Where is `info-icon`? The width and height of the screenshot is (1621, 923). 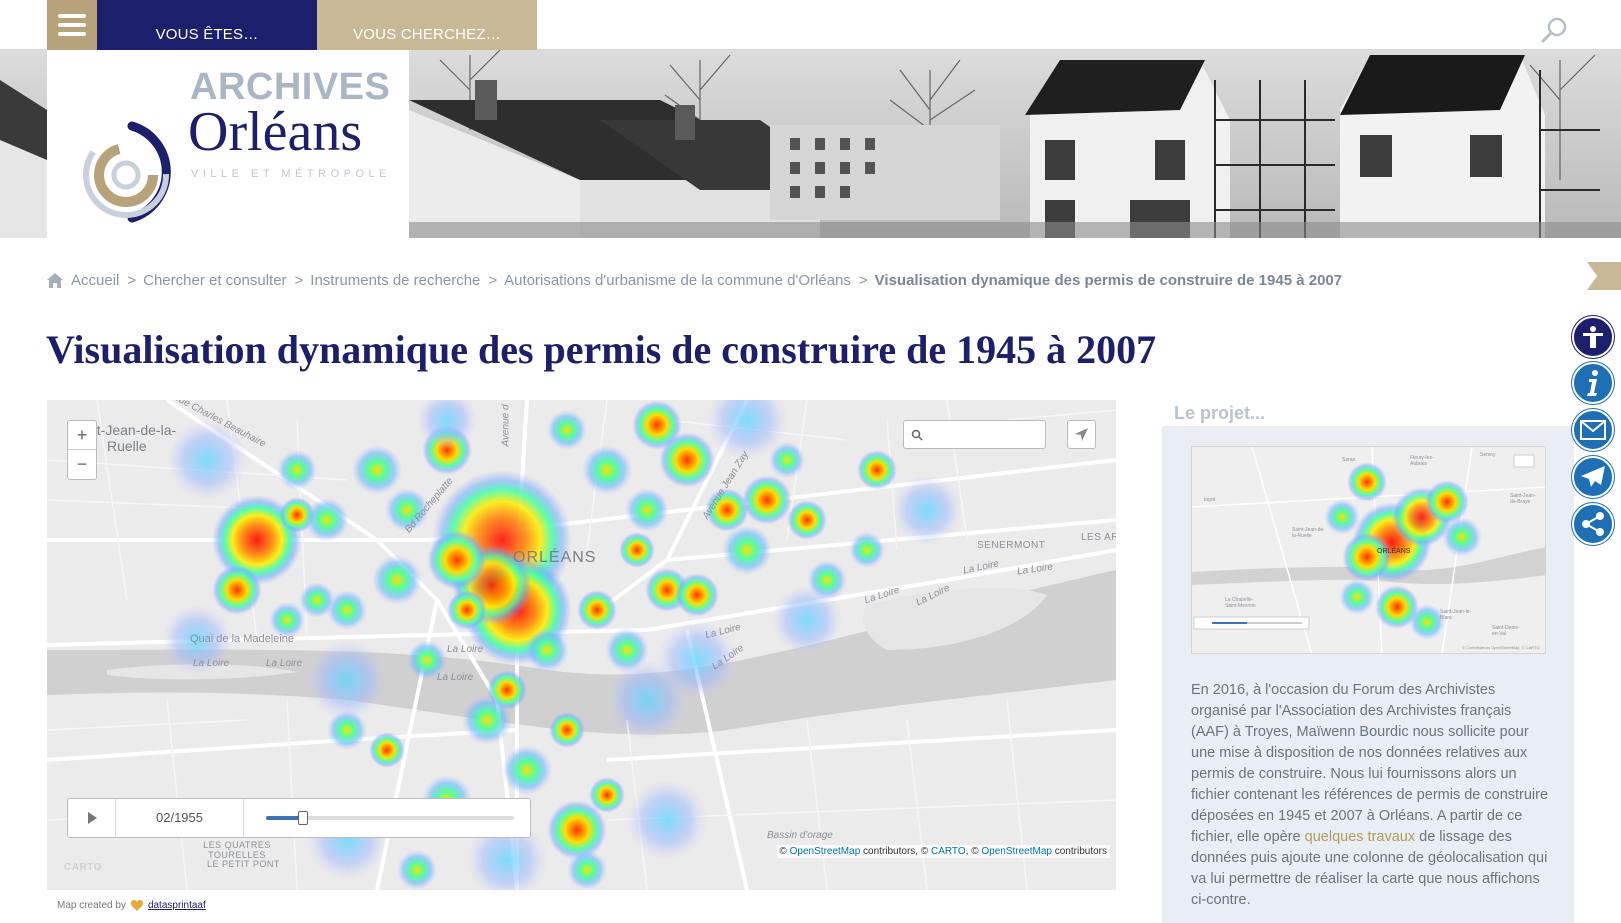 info-icon is located at coordinates (1592, 383).